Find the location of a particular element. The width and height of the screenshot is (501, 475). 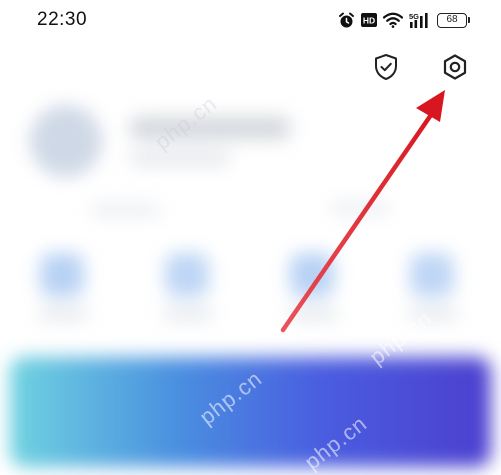

battery-icon: 68 is located at coordinates (453, 20).